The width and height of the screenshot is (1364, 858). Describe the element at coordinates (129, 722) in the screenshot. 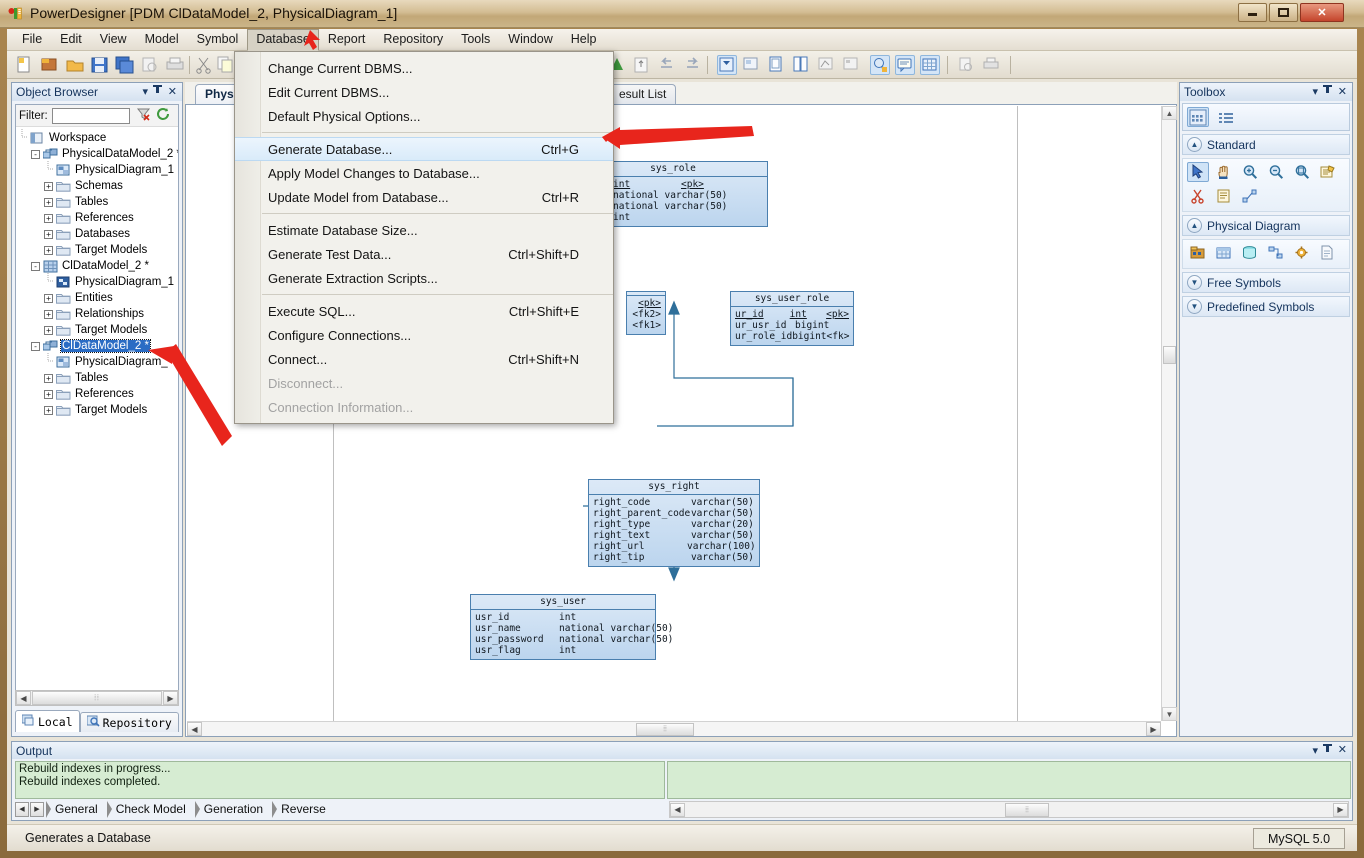

I see `tab-repository: Repository` at that location.